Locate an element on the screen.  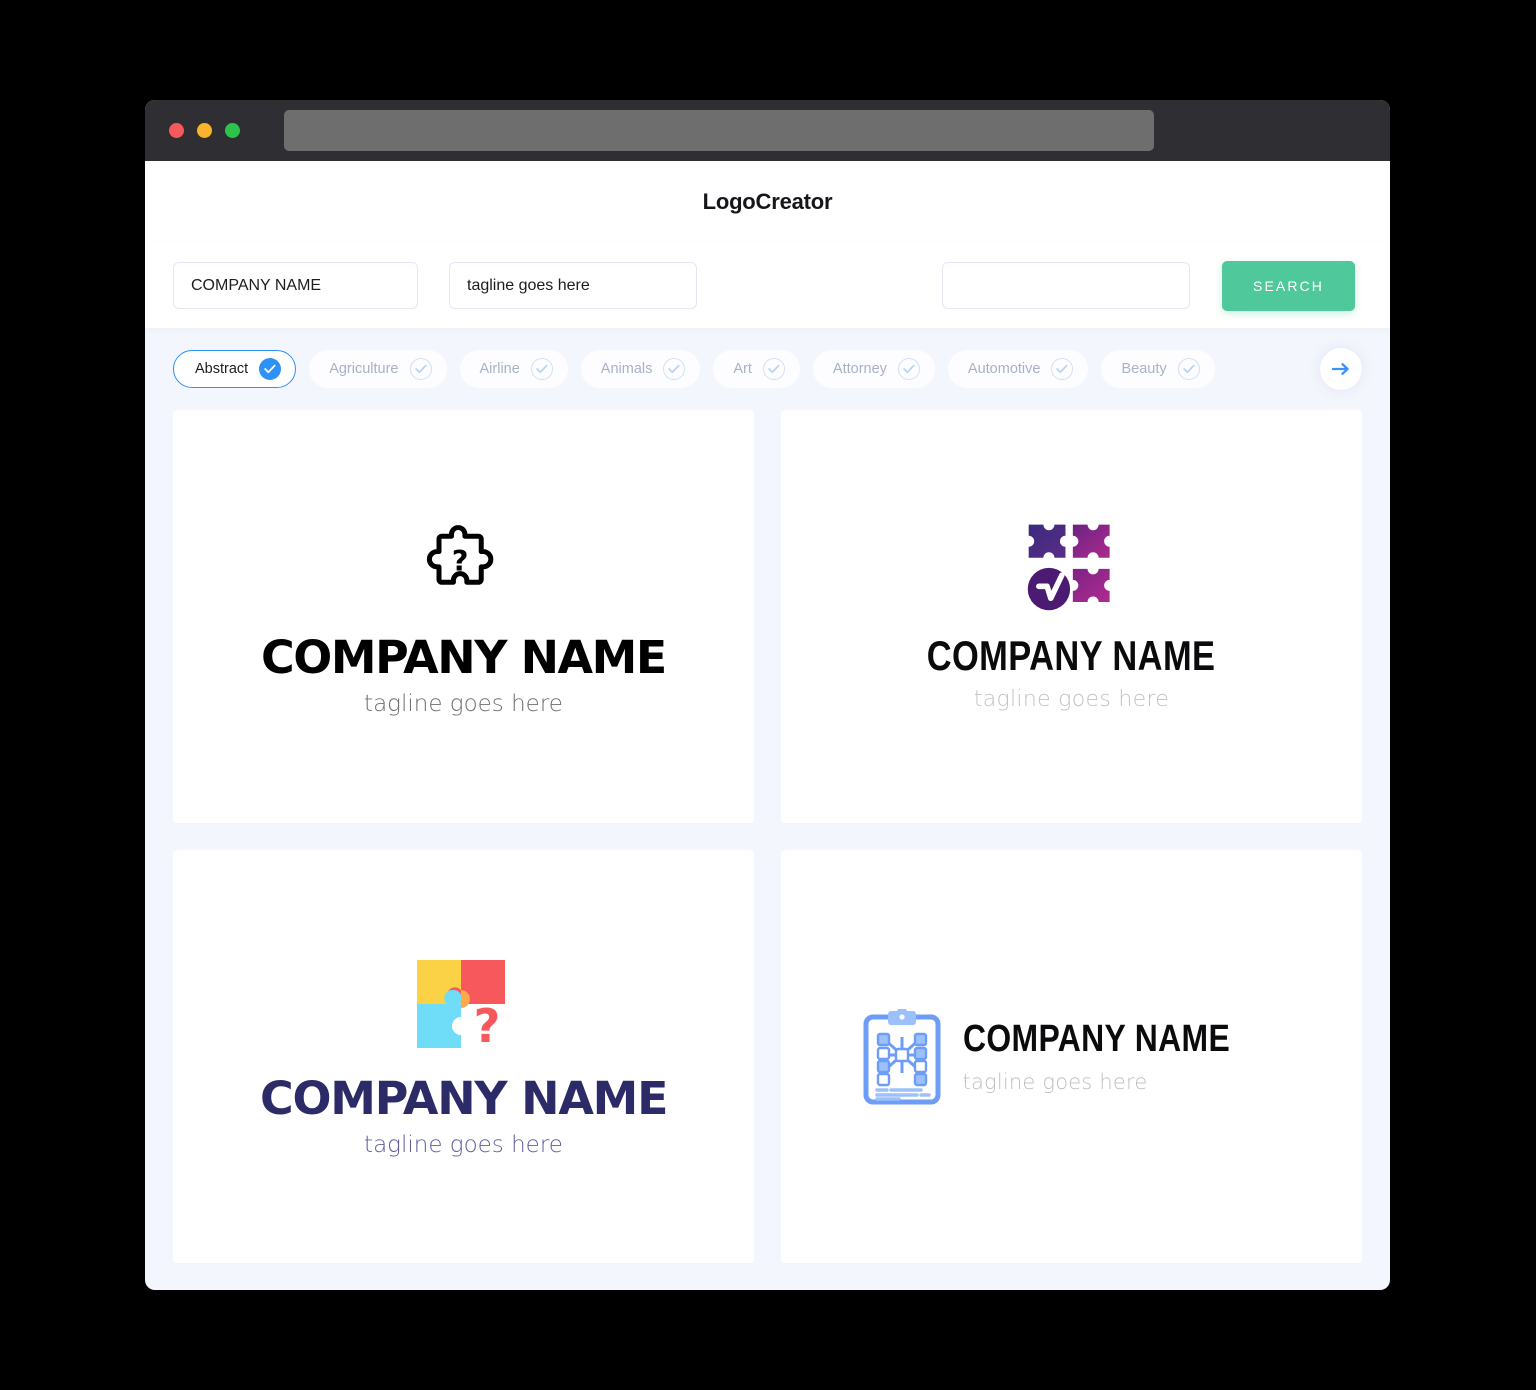
search-bar: SEARCH is located at coordinates (767, 285).